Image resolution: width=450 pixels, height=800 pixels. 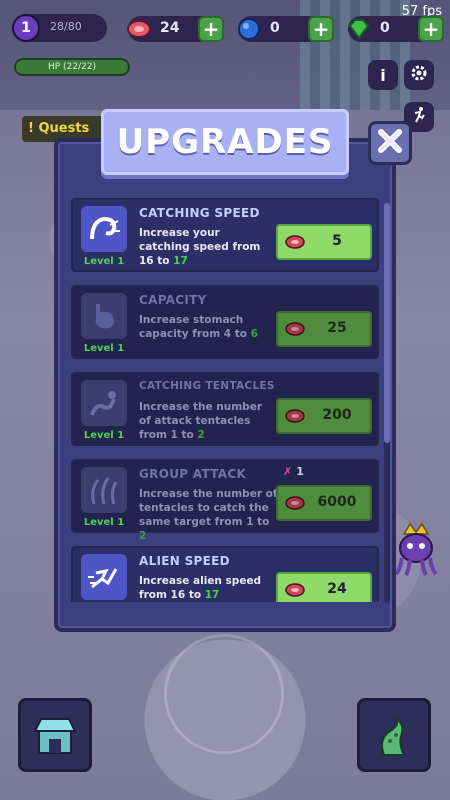 I want to click on group-attack-thumbnail, so click(x=104, y=490).